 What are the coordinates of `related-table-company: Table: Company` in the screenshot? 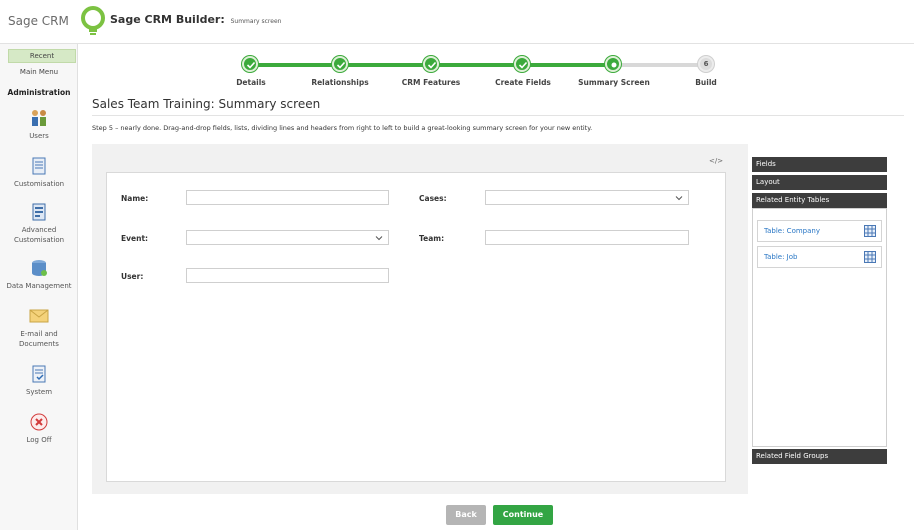 It's located at (819, 231).